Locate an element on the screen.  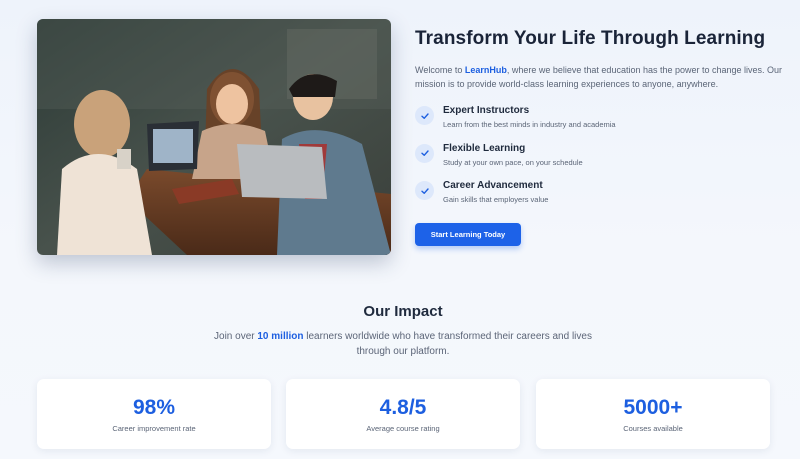
feature-title: Career Advancement is located at coordinates (493, 185).